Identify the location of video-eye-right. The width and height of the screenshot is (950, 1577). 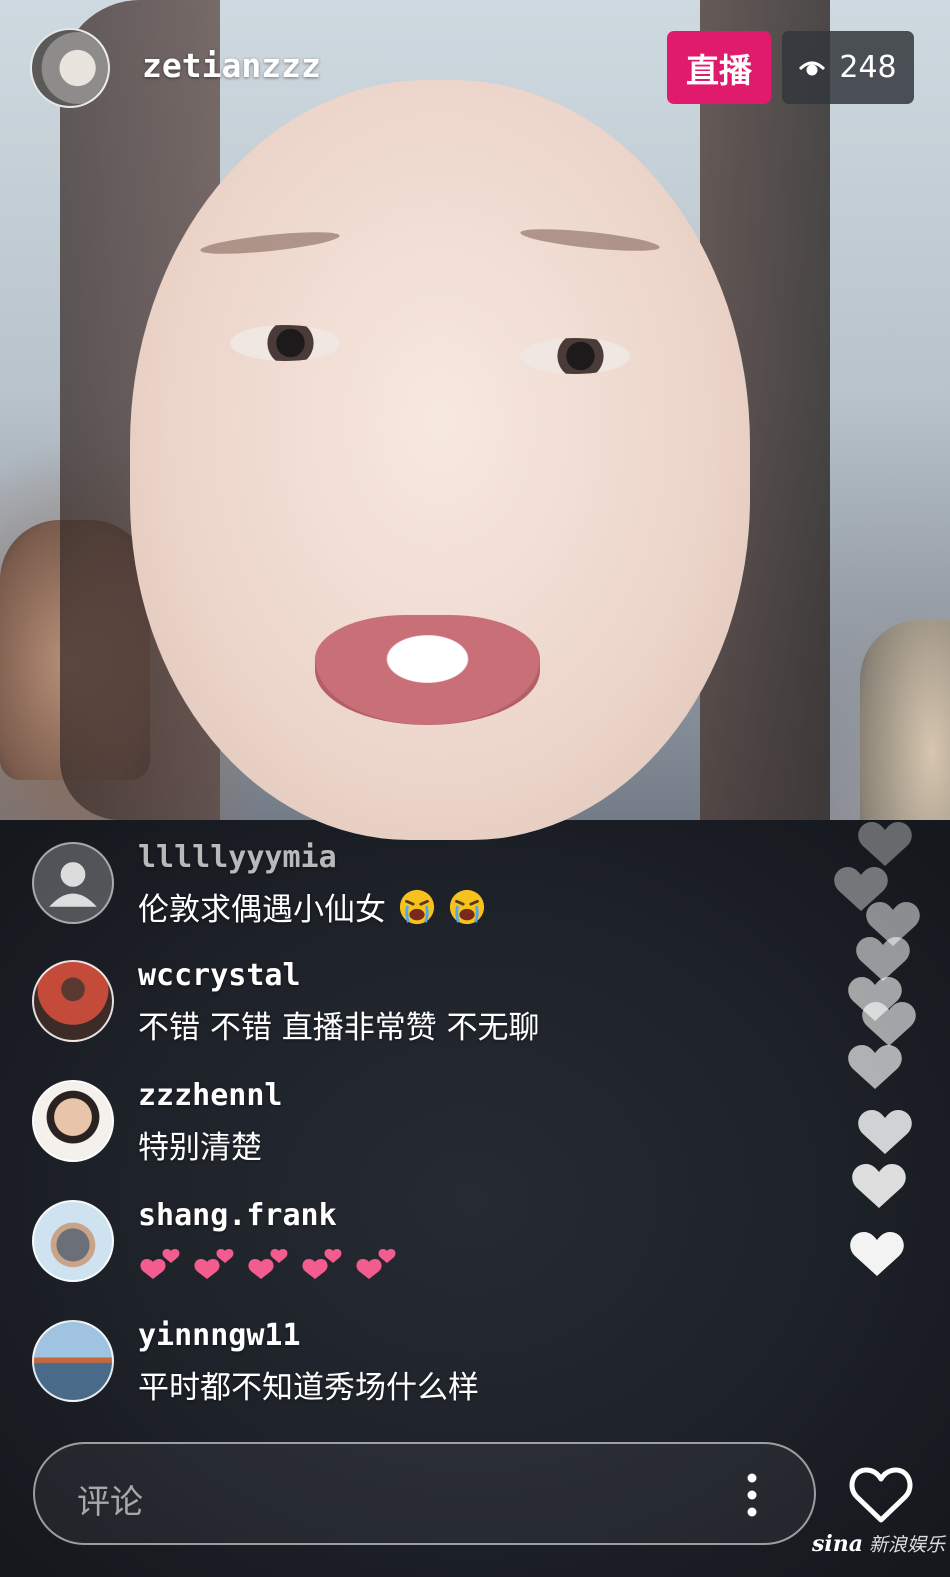
(575, 356).